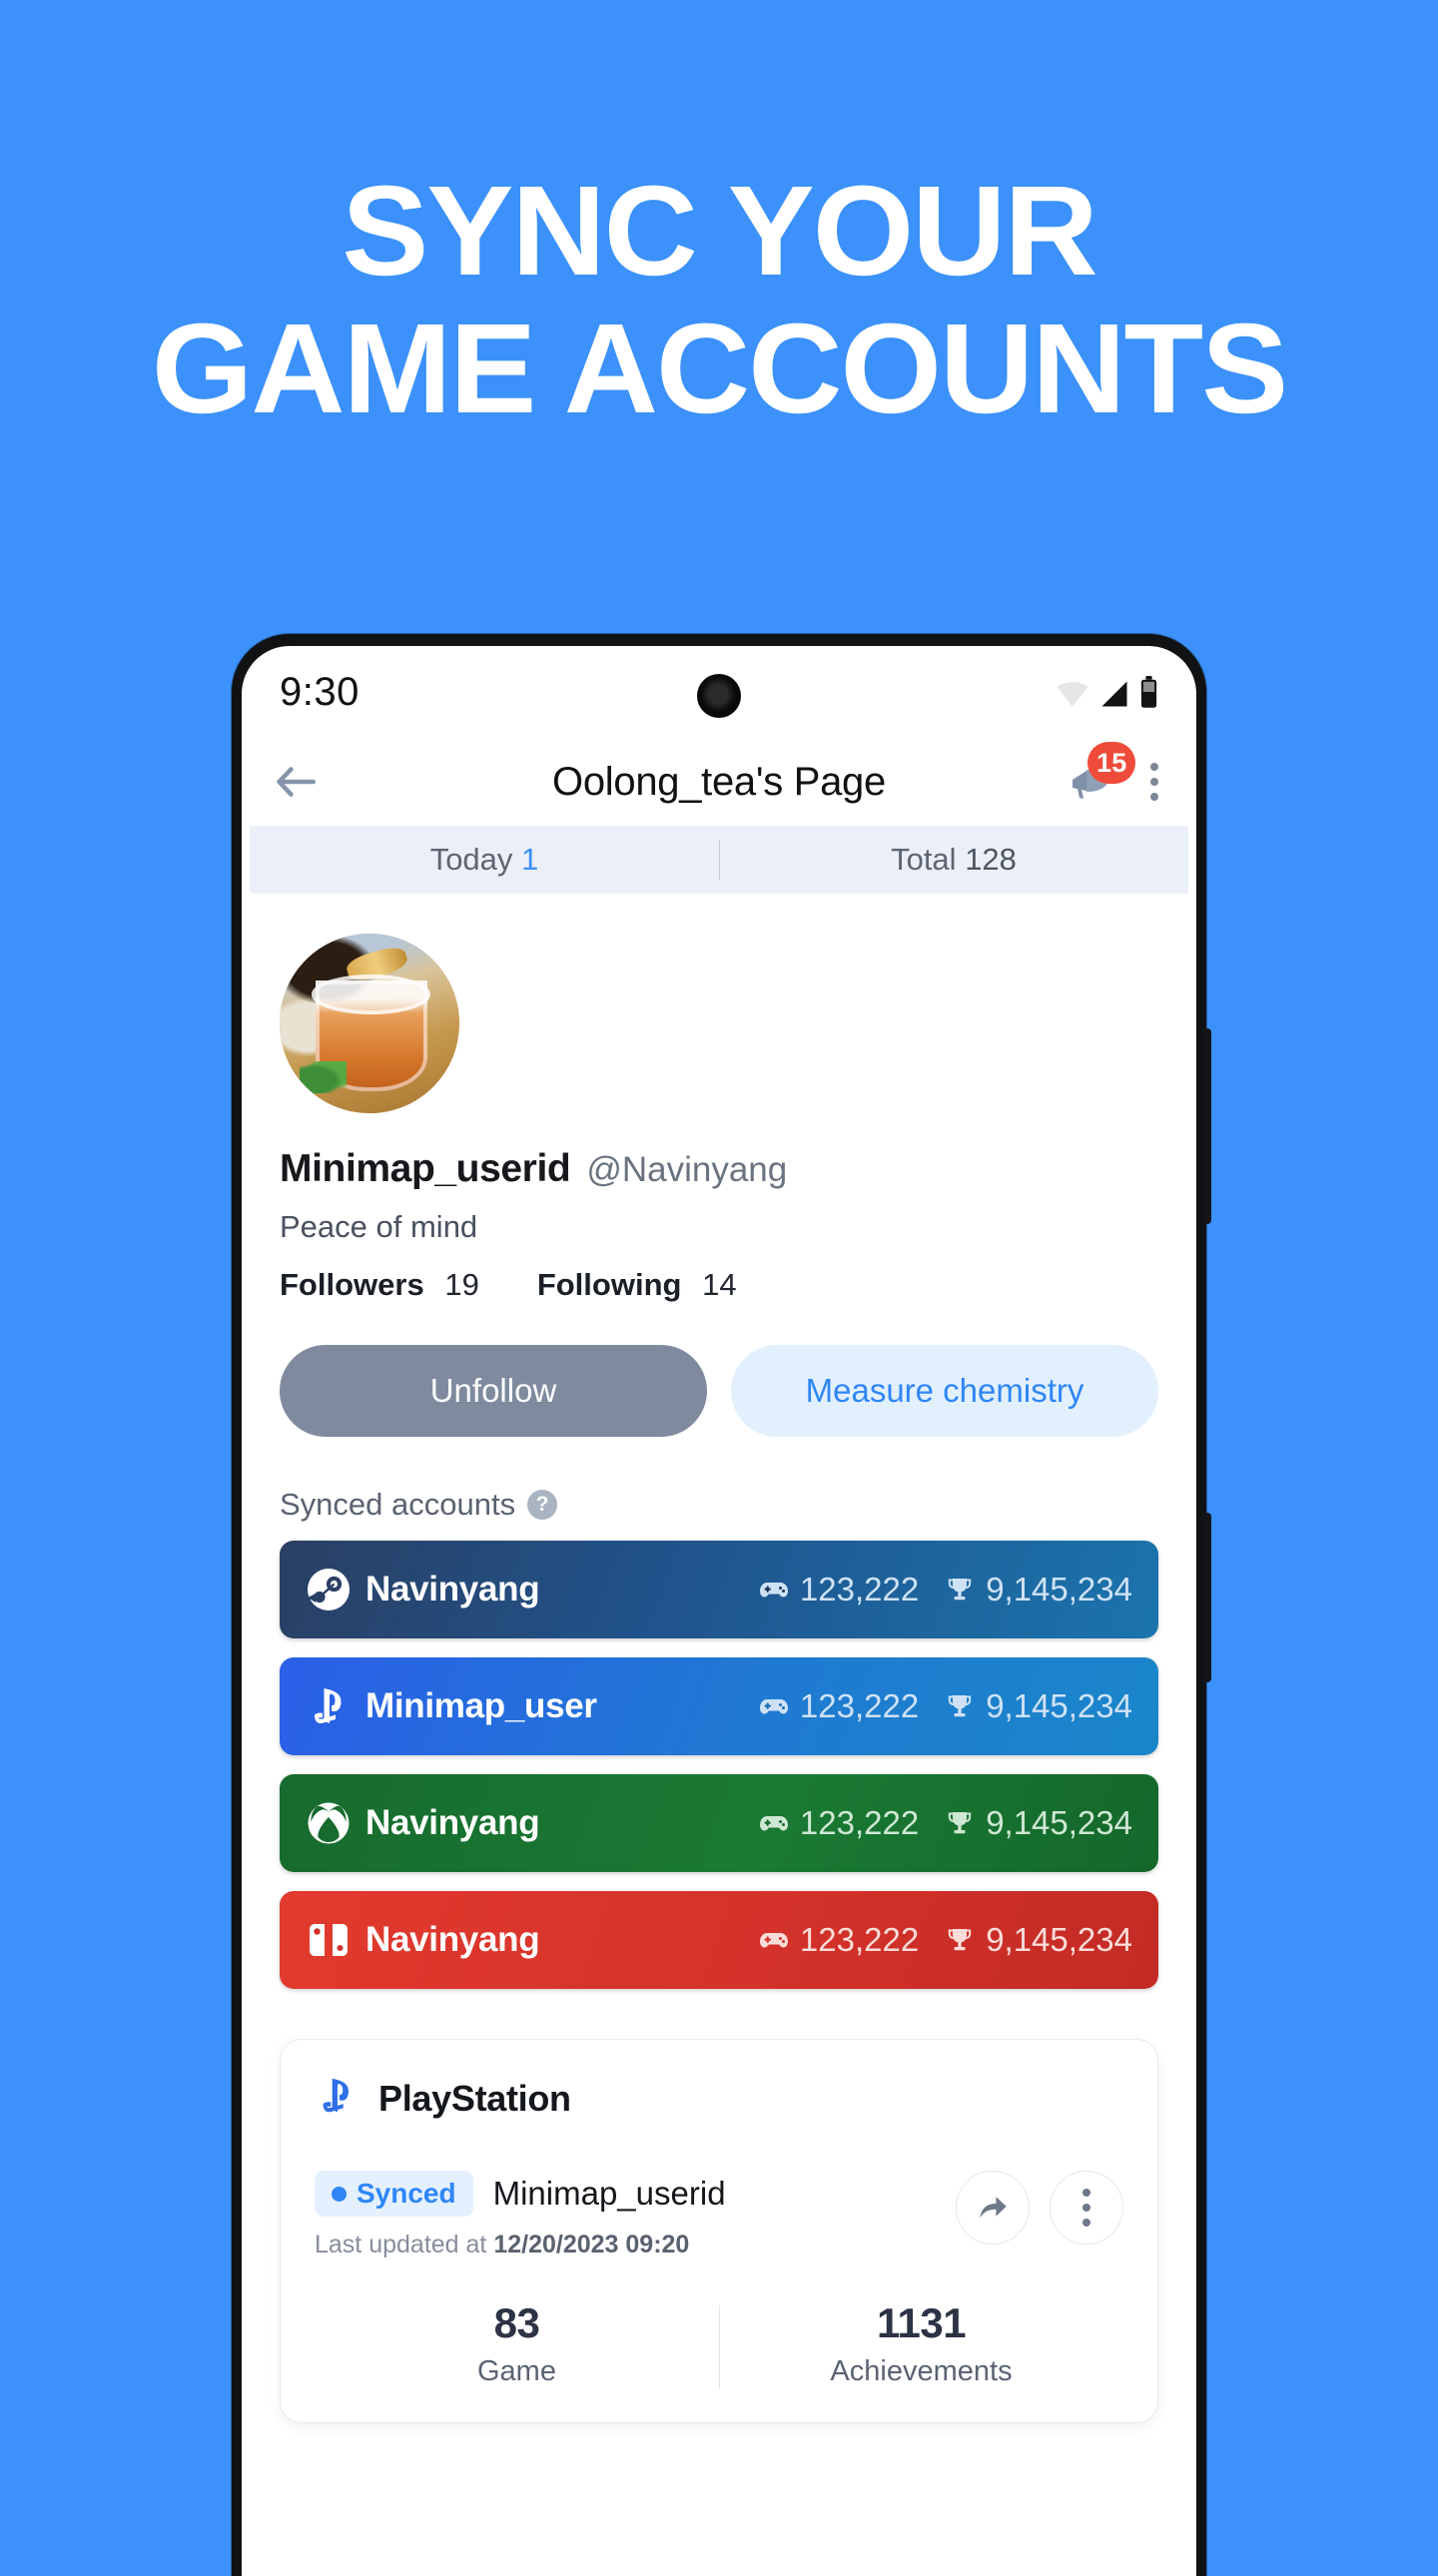 The image size is (1438, 2576). Describe the element at coordinates (1111, 763) in the screenshot. I see `notification-badge: 15` at that location.